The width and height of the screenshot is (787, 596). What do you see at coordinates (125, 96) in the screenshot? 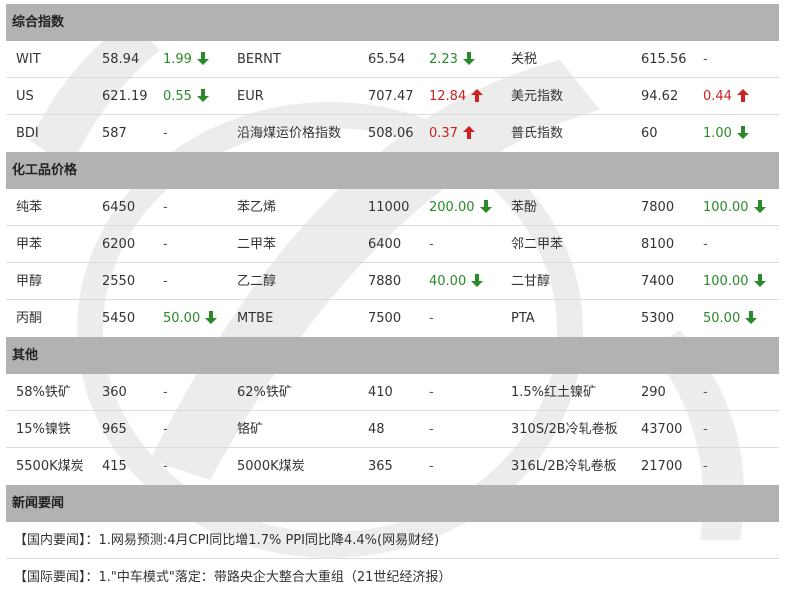
I see `item-value: 621.19` at bounding box center [125, 96].